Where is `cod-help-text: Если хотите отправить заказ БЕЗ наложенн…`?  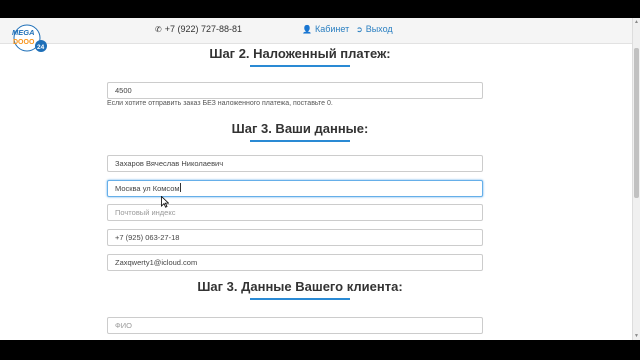 cod-help-text: Если хотите отправить заказ БЕЗ наложенн… is located at coordinates (220, 103).